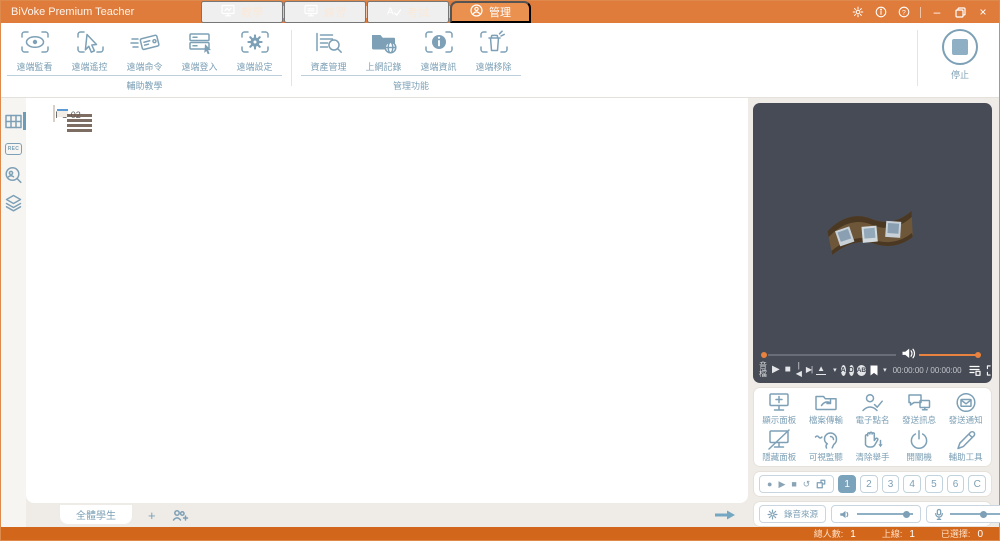 This screenshot has height=541, width=1000. I want to click on ear-wave-icon, so click(826, 440).